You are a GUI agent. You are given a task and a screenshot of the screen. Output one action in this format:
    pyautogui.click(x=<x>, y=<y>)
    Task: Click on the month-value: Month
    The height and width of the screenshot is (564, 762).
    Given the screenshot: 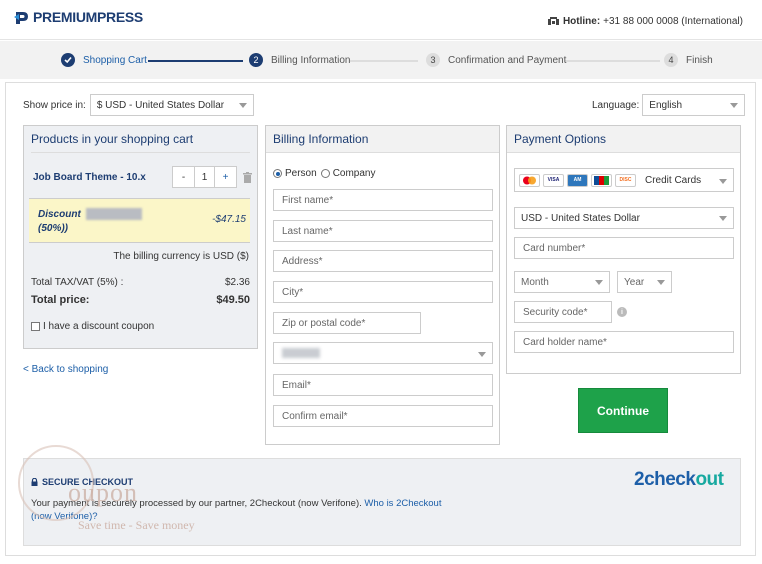 What is the action you would take?
    pyautogui.click(x=535, y=282)
    